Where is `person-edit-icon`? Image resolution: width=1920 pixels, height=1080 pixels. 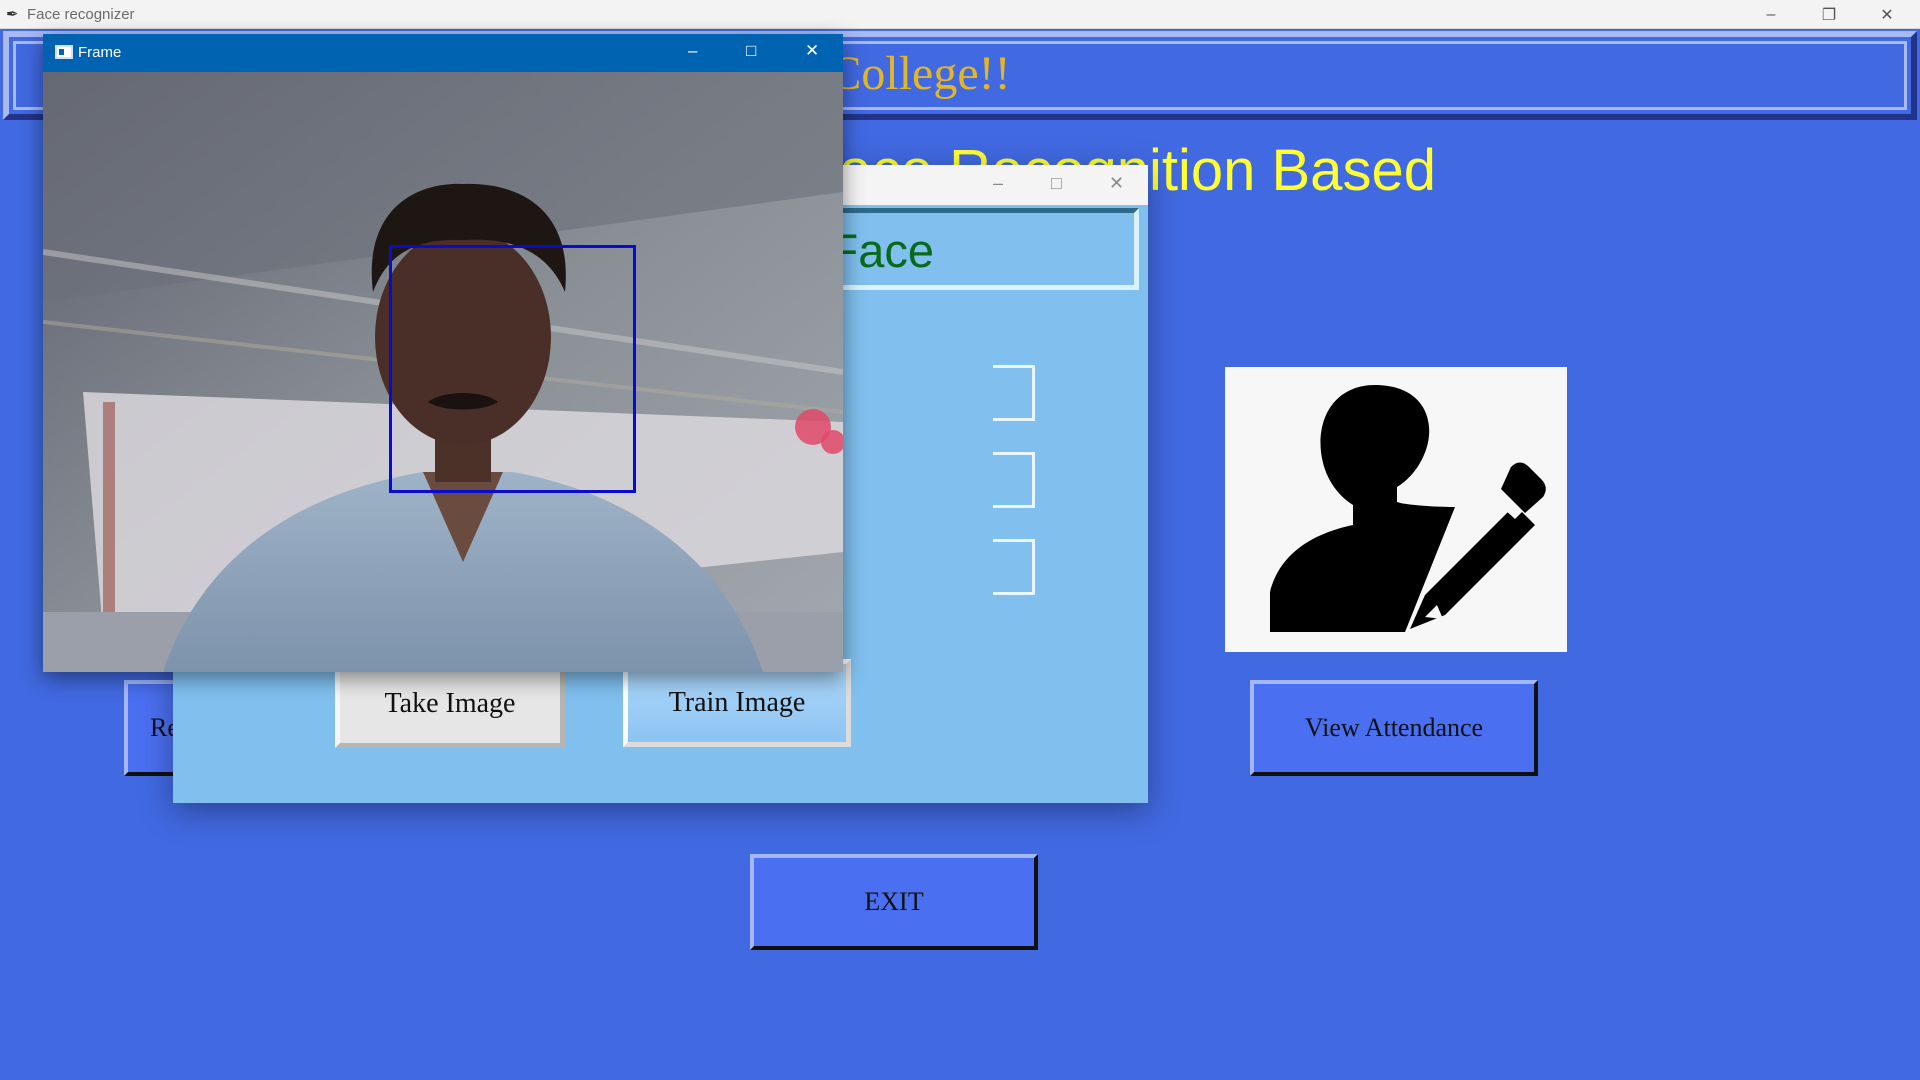
person-edit-icon is located at coordinates (1408, 508).